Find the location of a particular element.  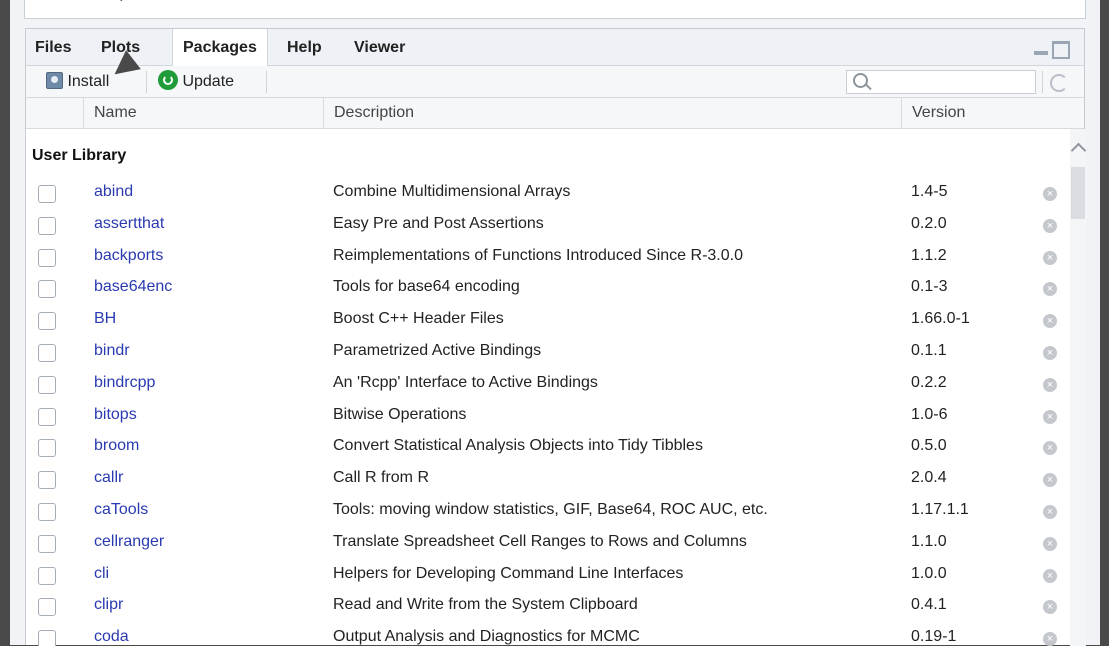

scroll-up-icon is located at coordinates (1078, 150).